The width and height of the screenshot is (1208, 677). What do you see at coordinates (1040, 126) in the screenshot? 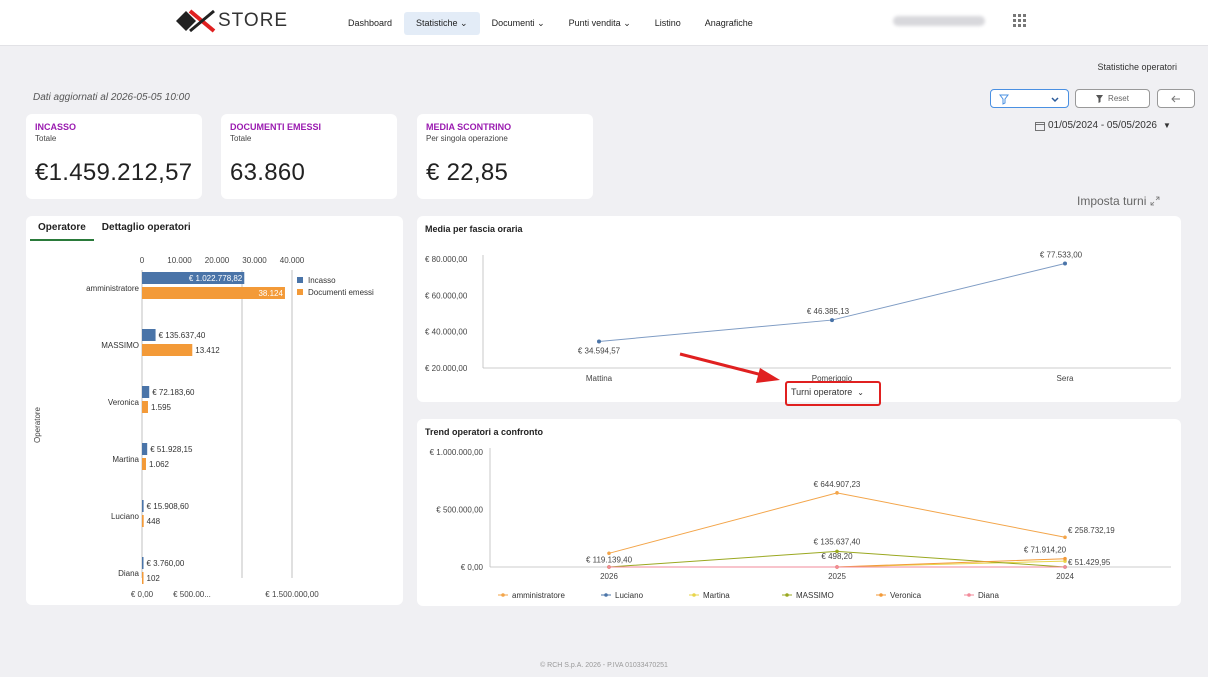
I see `calendar-icon` at bounding box center [1040, 126].